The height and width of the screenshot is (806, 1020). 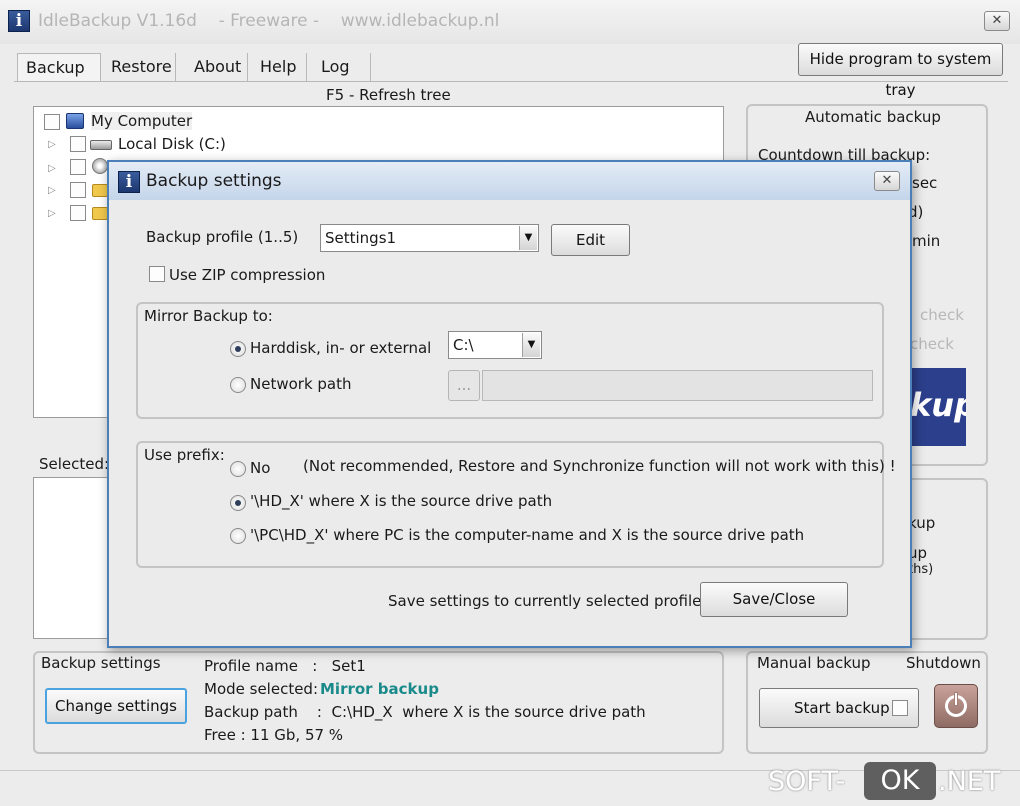 What do you see at coordinates (75, 121) in the screenshot?
I see `computer-icon` at bounding box center [75, 121].